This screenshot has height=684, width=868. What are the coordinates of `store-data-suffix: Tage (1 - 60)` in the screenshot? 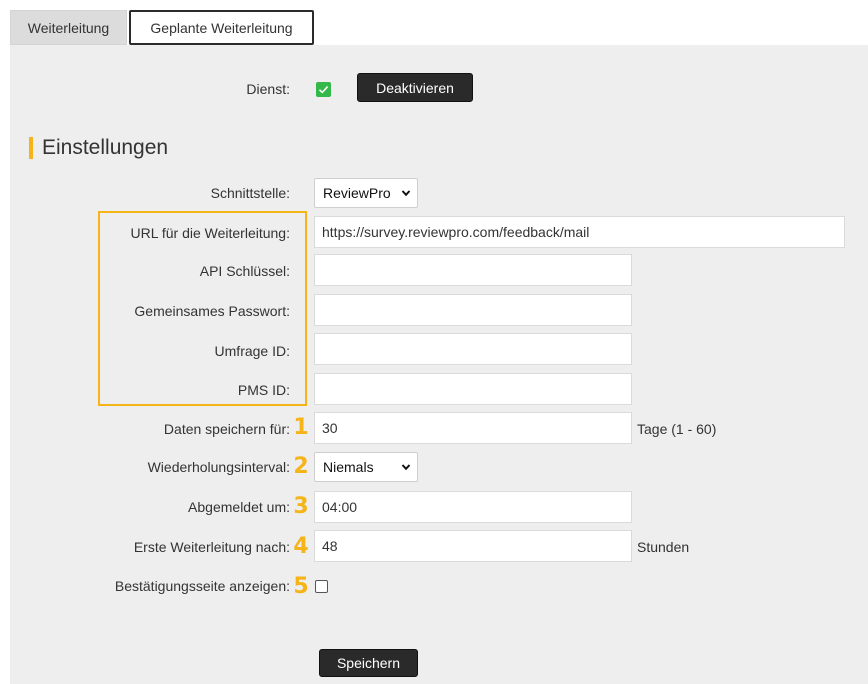 It's located at (677, 429).